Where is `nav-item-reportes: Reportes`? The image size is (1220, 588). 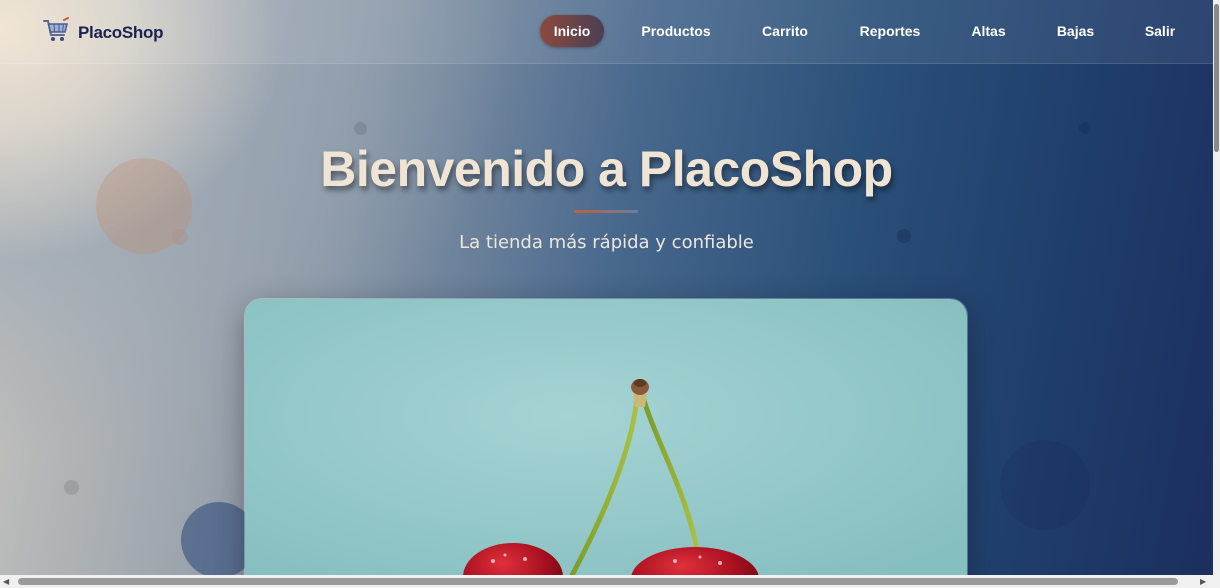
nav-item-reportes: Reportes is located at coordinates (890, 31).